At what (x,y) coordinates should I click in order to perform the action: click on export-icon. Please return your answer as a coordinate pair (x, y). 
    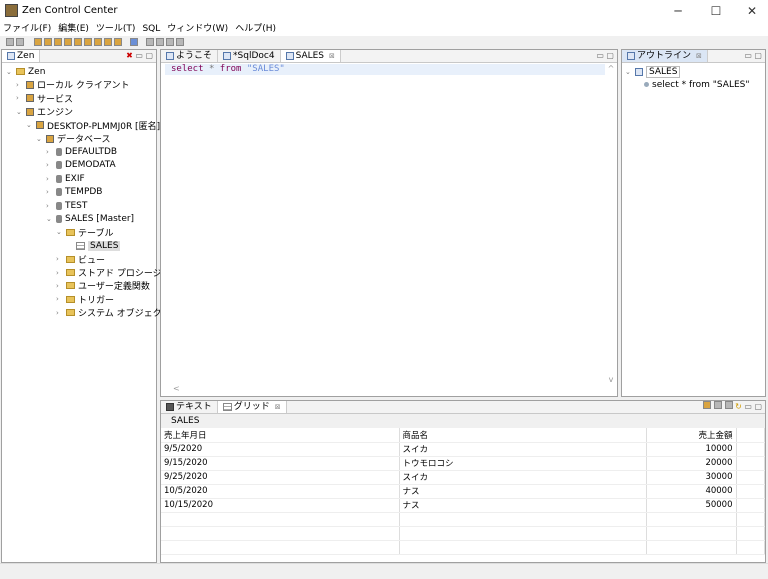
    Looking at the image, I should click on (707, 405).